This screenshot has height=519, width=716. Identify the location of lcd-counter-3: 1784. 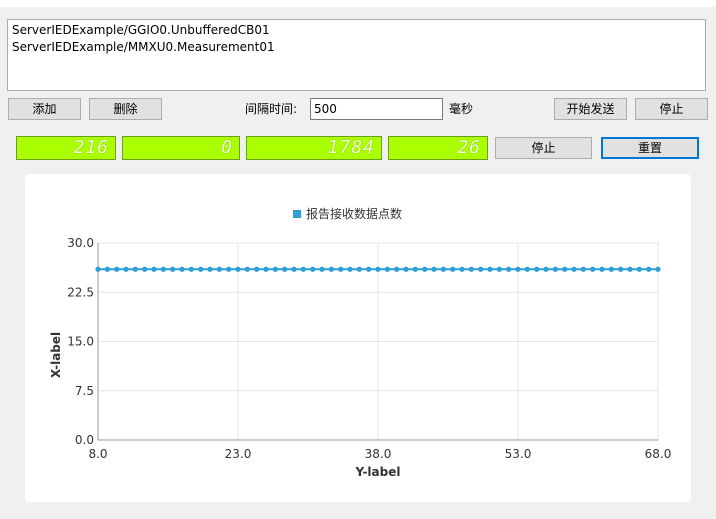
(314, 148).